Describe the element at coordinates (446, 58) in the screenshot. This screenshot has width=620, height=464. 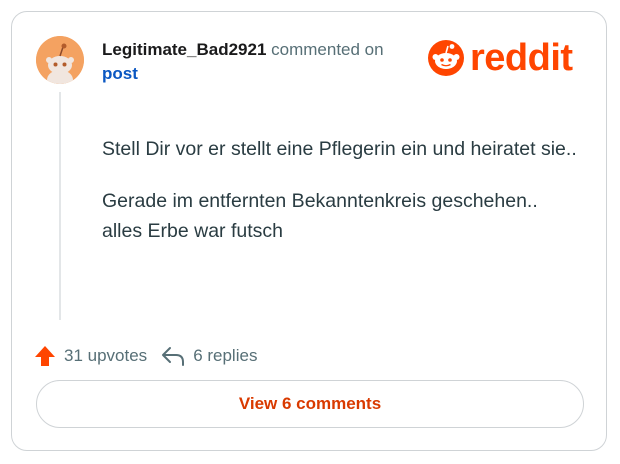
I see `reddit-snoo-icon` at that location.